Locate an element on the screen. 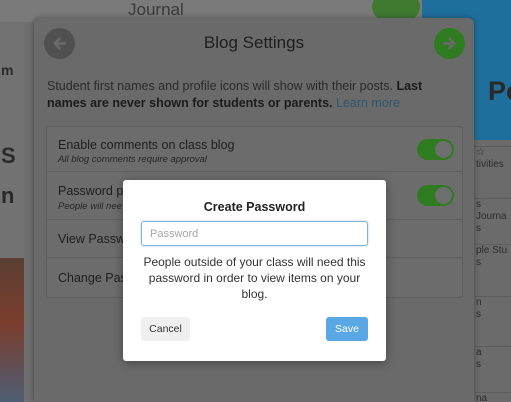 The width and height of the screenshot is (511, 402). background-left-letter: S is located at coordinates (8, 155).